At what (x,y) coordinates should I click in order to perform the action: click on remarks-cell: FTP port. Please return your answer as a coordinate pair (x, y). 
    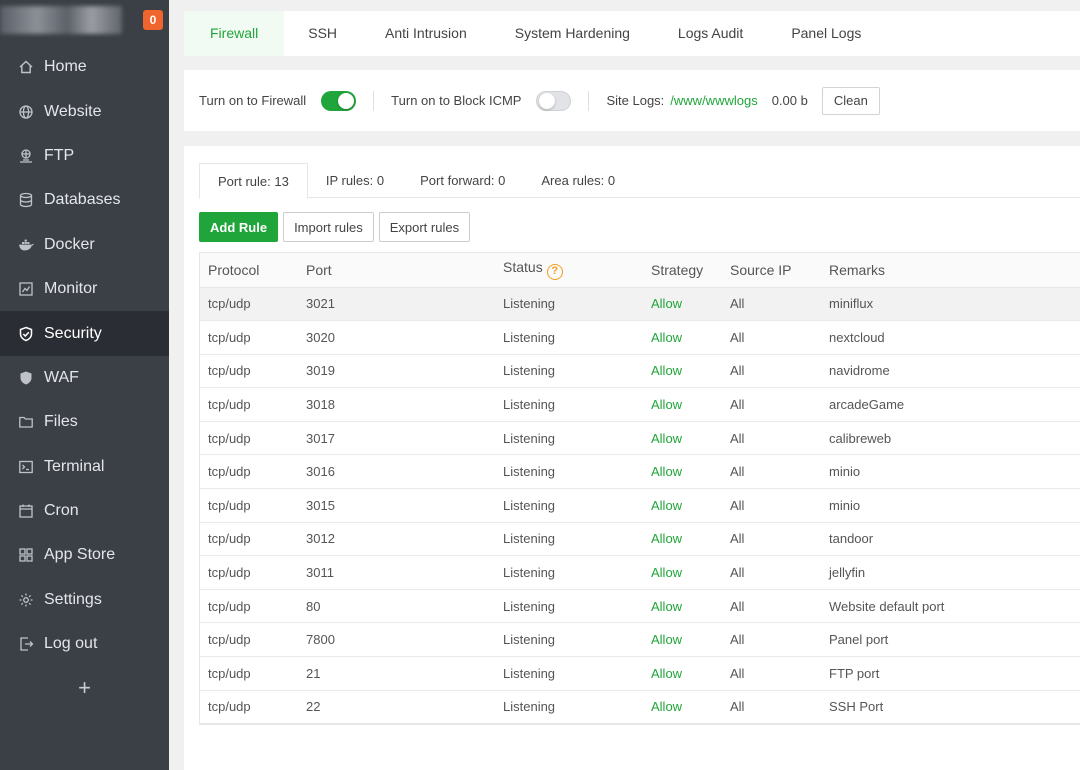
    Looking at the image, I should click on (854, 673).